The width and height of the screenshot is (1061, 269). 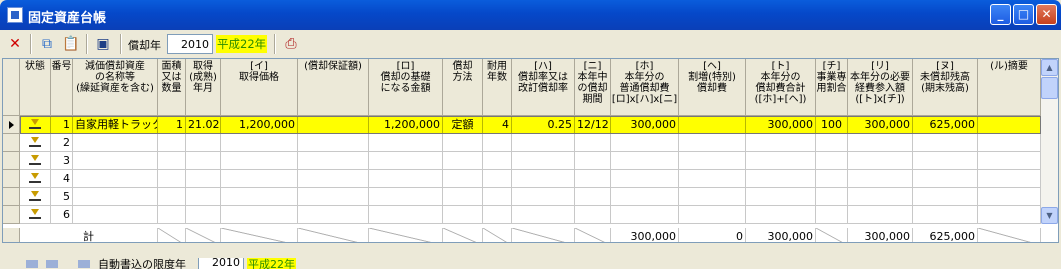 I want to click on scroll-up-icon: ▲, so click(x=1049, y=67).